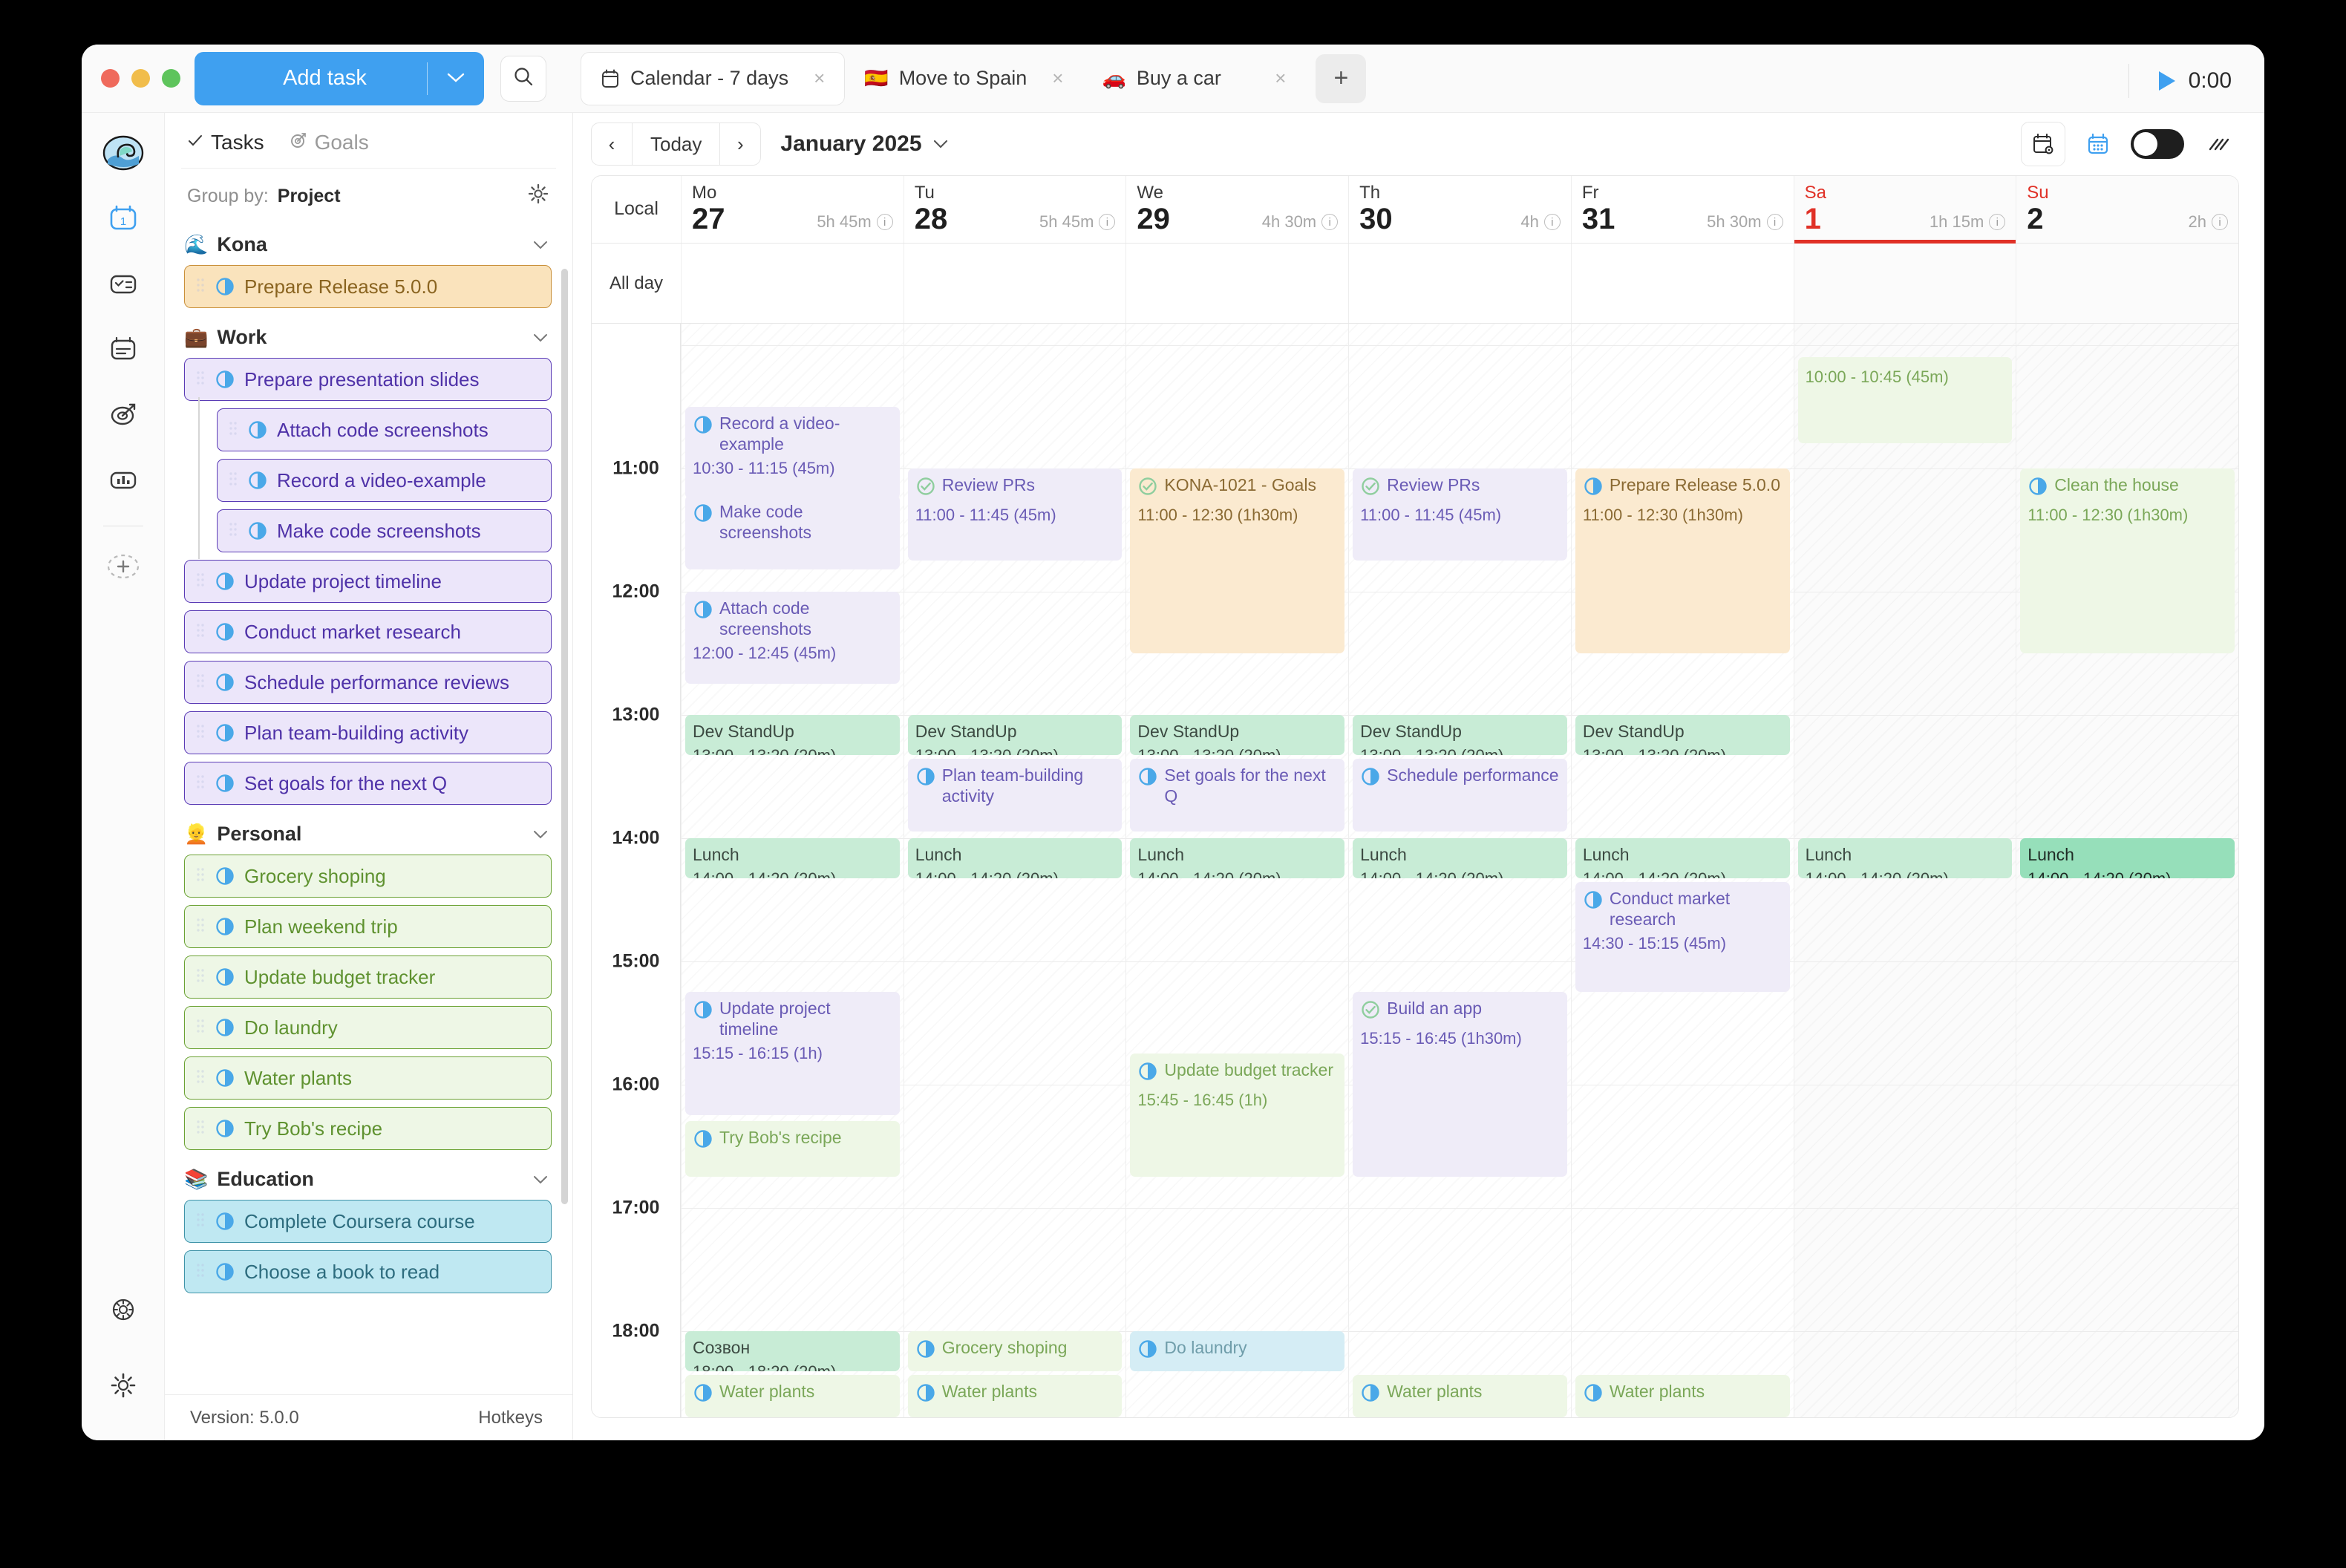  I want to click on calendar-event: Update budget tracker 15:45 - 16:45 (1h), so click(1237, 1115).